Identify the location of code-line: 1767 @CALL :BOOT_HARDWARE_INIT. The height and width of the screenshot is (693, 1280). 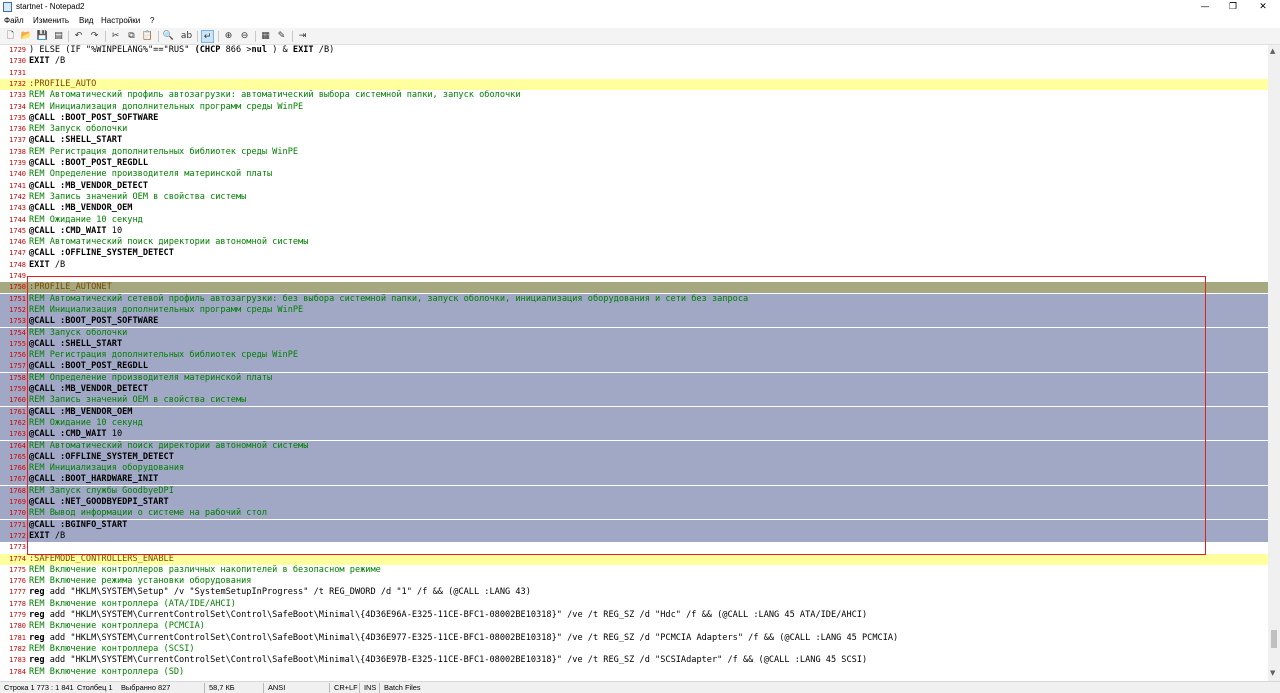
(634, 480).